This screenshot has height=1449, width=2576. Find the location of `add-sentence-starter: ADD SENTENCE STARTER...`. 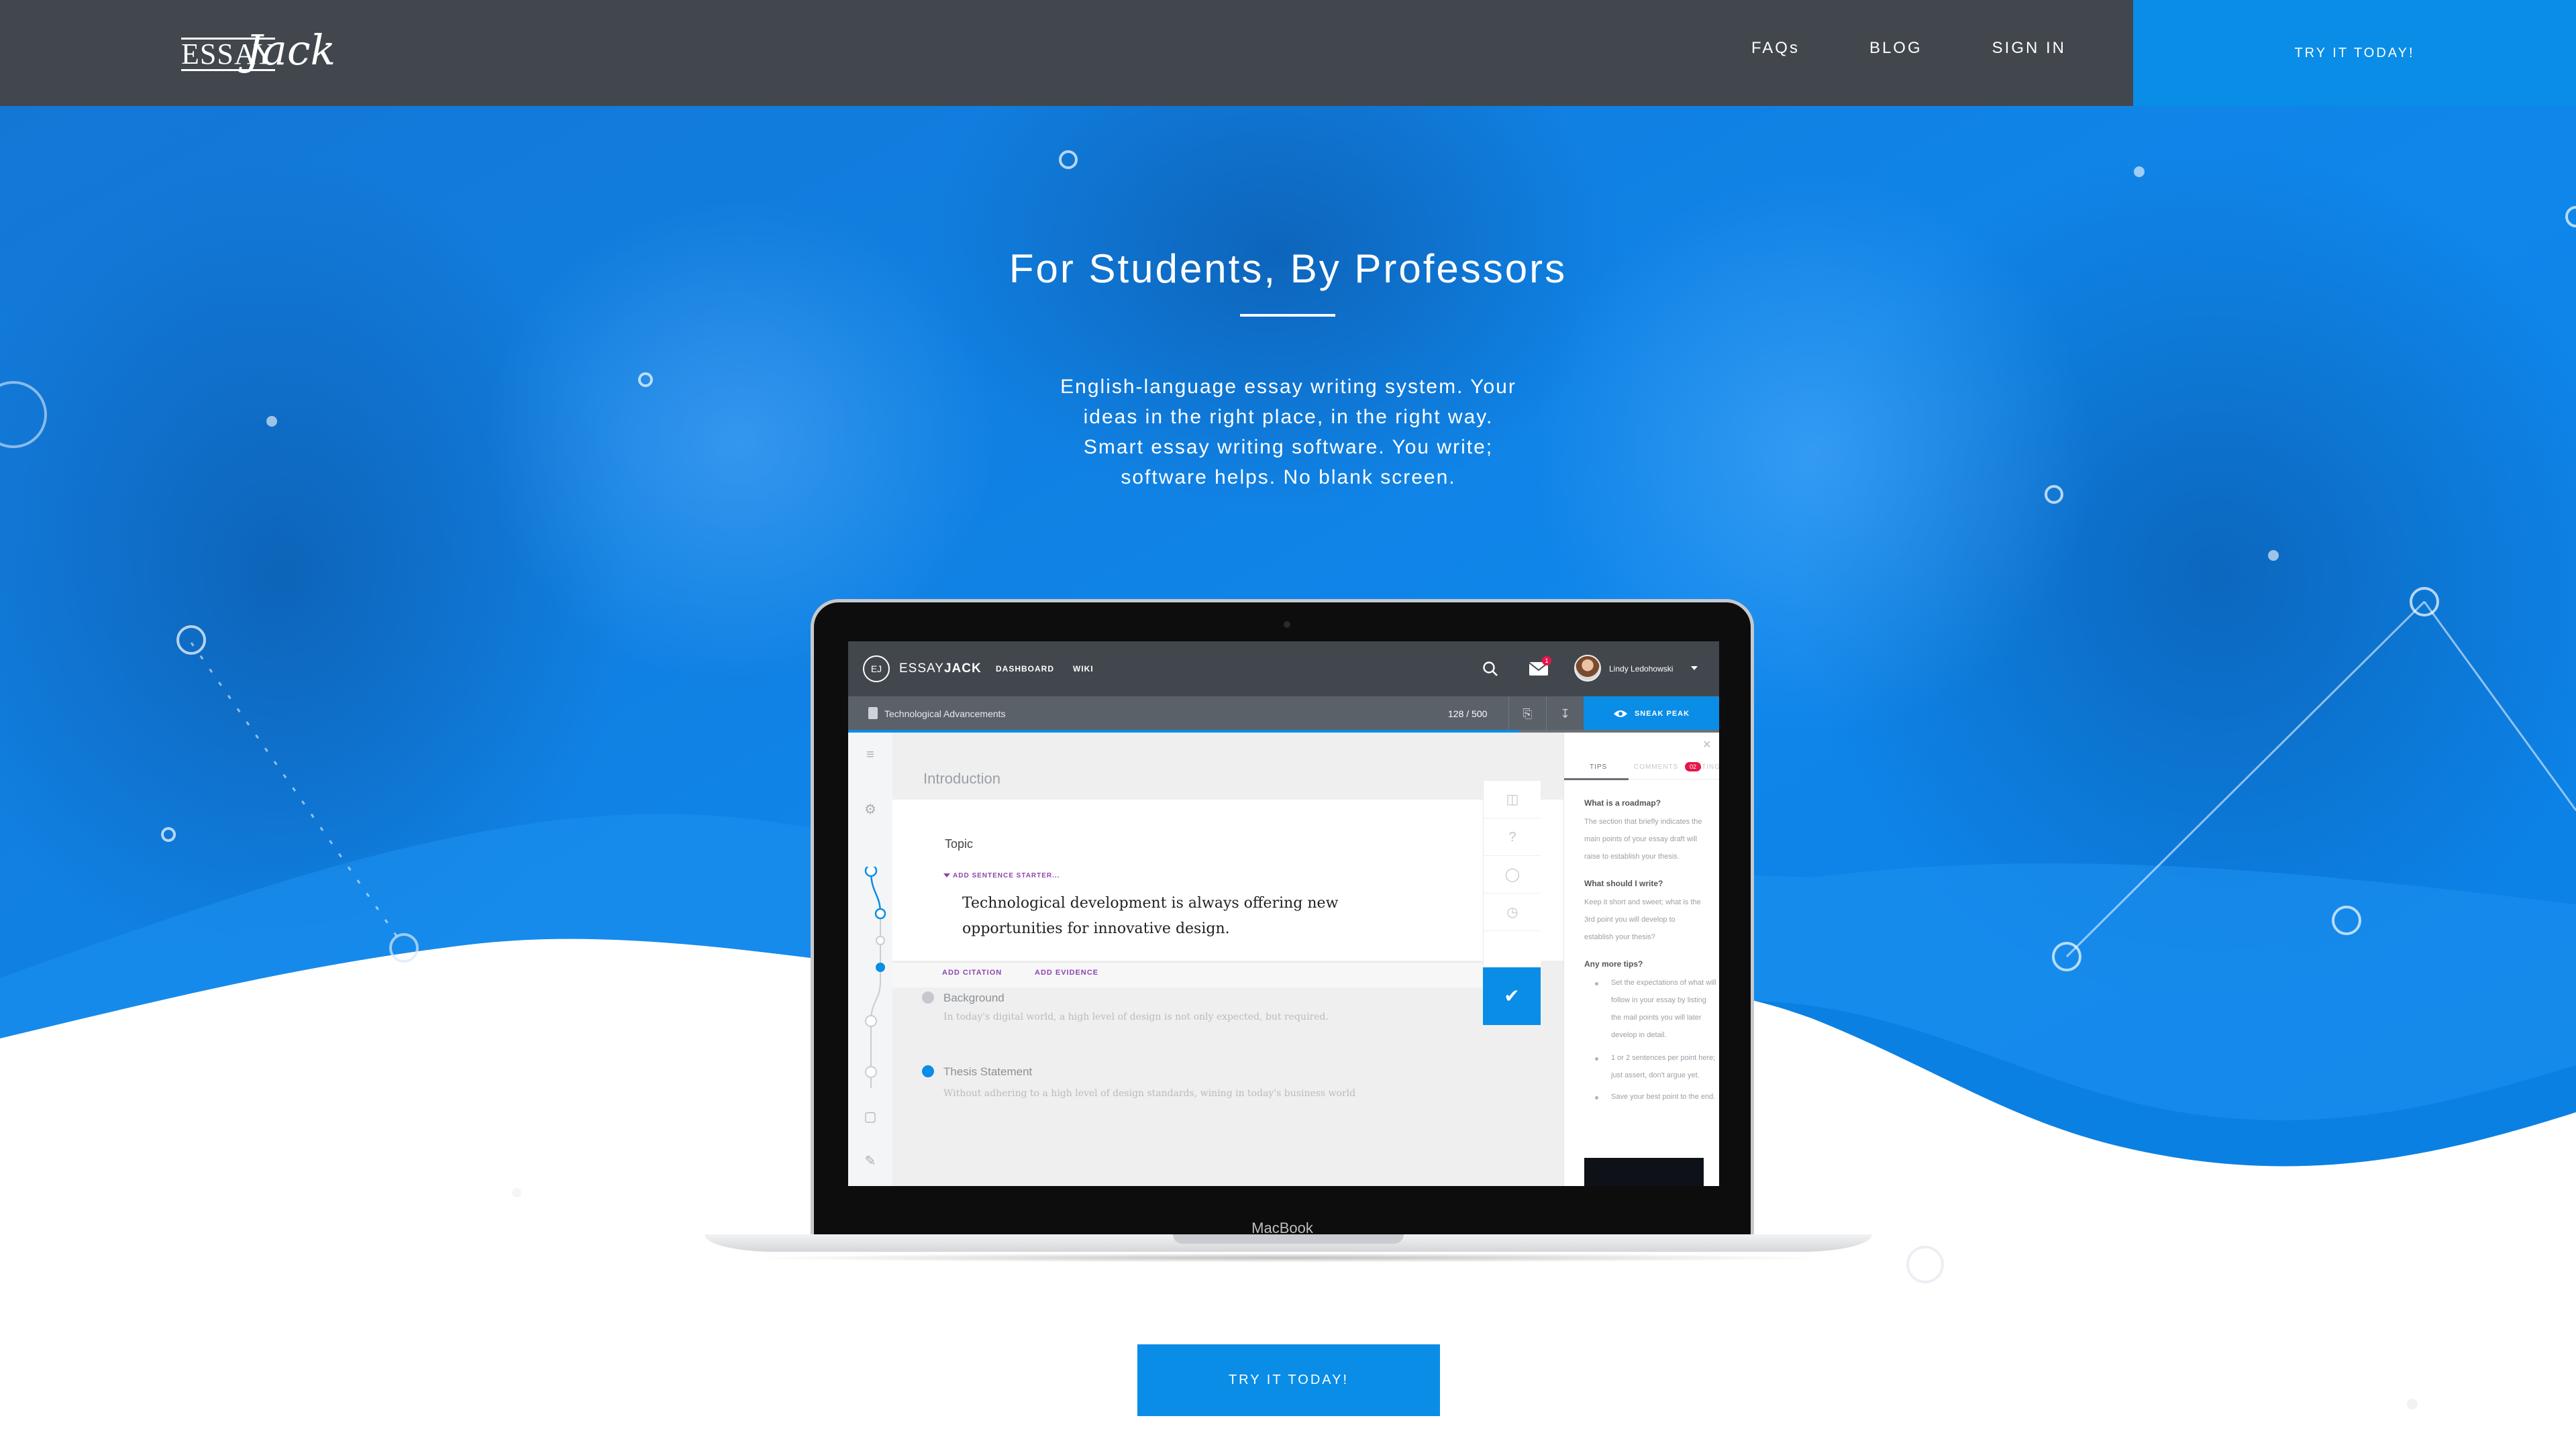

add-sentence-starter: ADD SENTENCE STARTER... is located at coordinates (1006, 875).